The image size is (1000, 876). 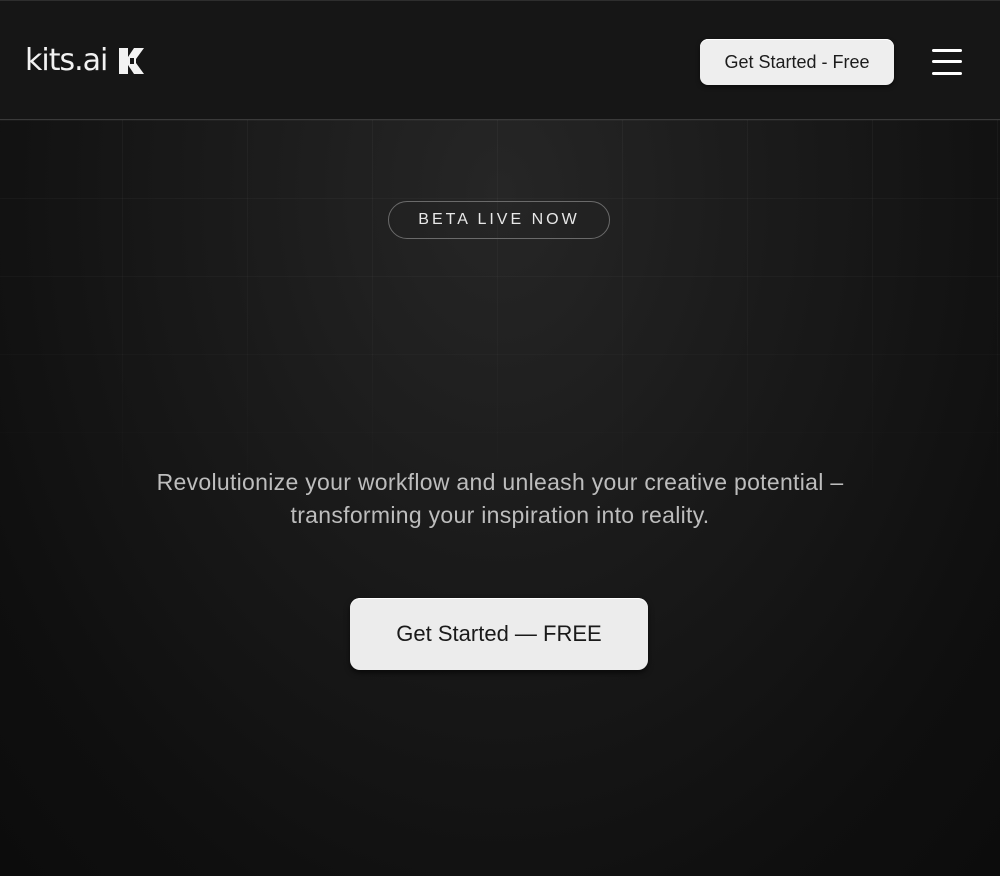 What do you see at coordinates (500, 331) in the screenshot?
I see `headline-line-1: AI Vocals for the` at bounding box center [500, 331].